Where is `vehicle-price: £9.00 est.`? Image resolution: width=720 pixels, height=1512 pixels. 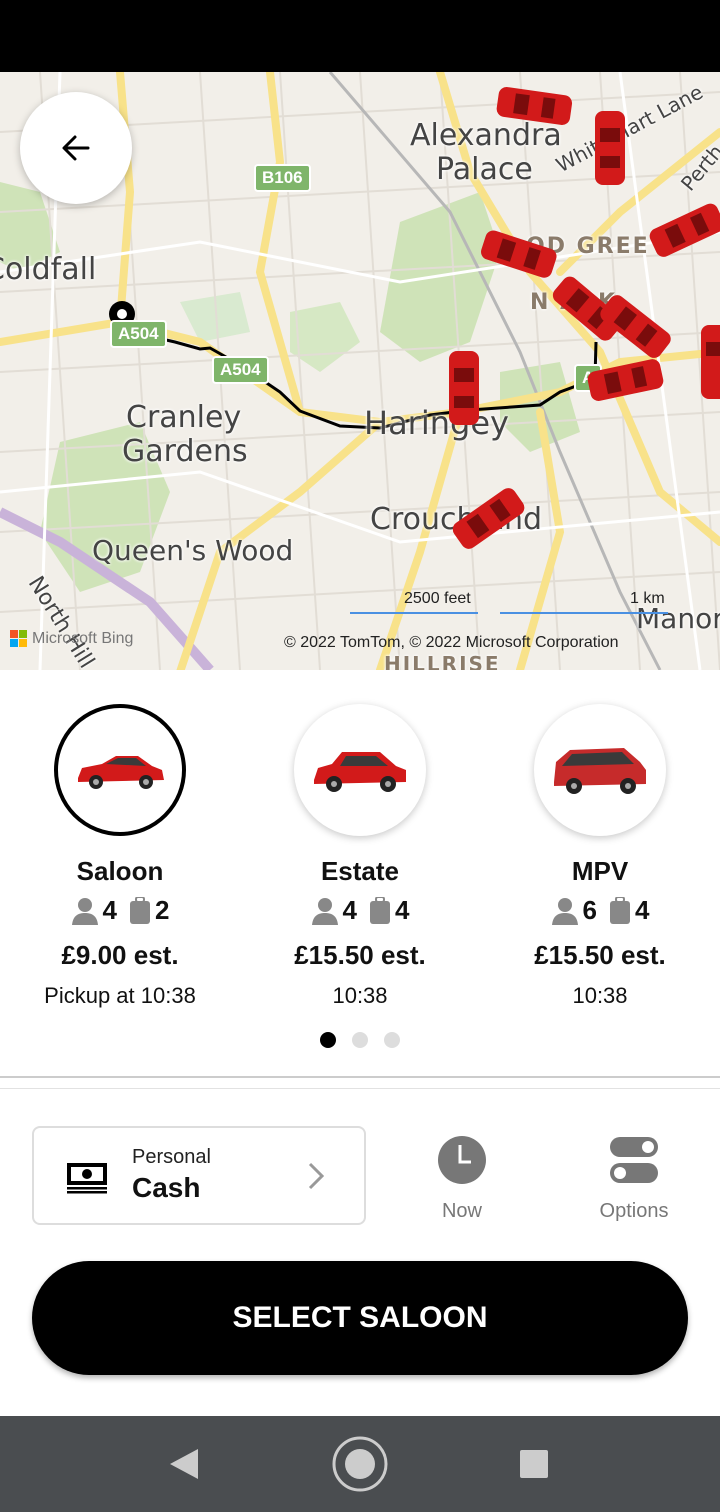 vehicle-price: £9.00 est. is located at coordinates (120, 955).